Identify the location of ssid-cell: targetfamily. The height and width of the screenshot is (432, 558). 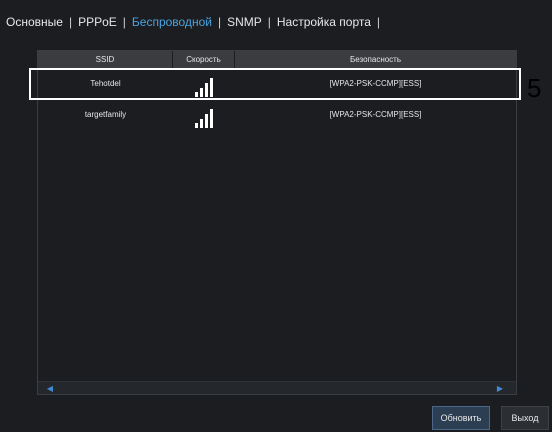
(105, 114).